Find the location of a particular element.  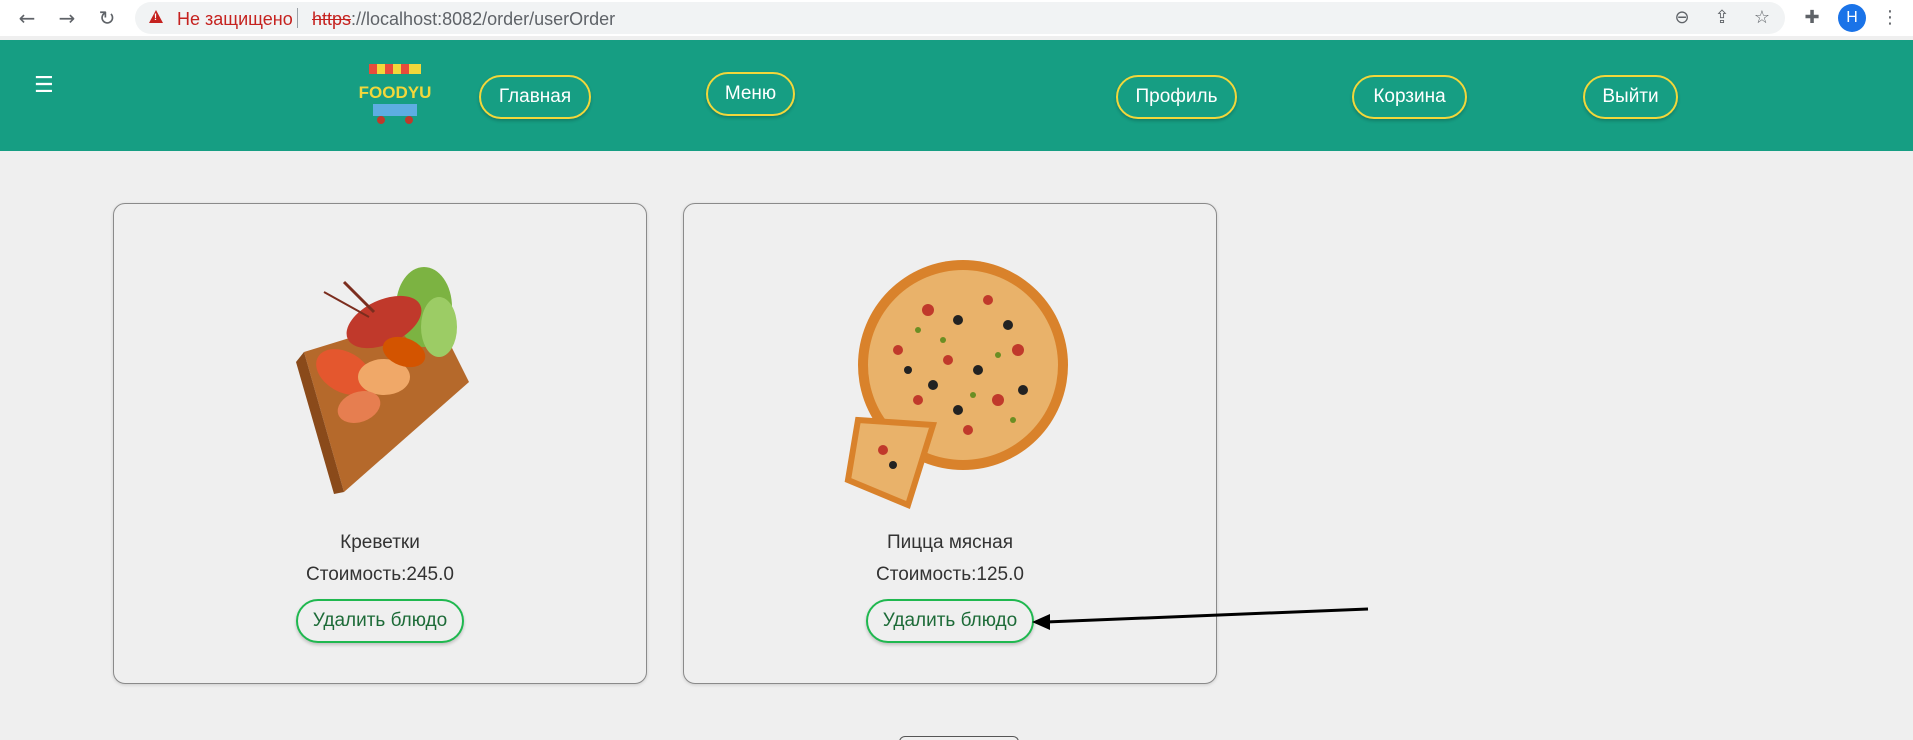

arrow-head is located at coordinates (1041, 622).